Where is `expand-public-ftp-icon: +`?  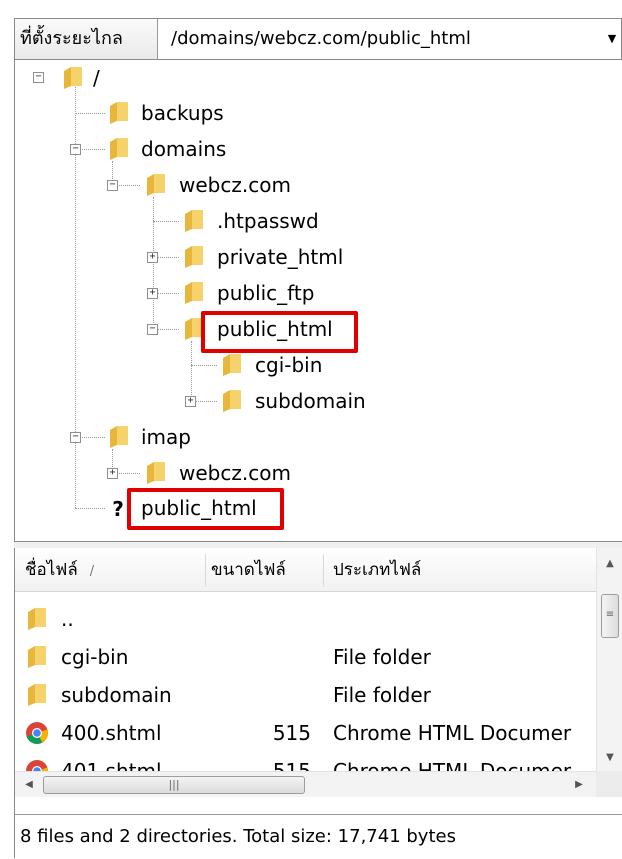 expand-public-ftp-icon: + is located at coordinates (152, 293).